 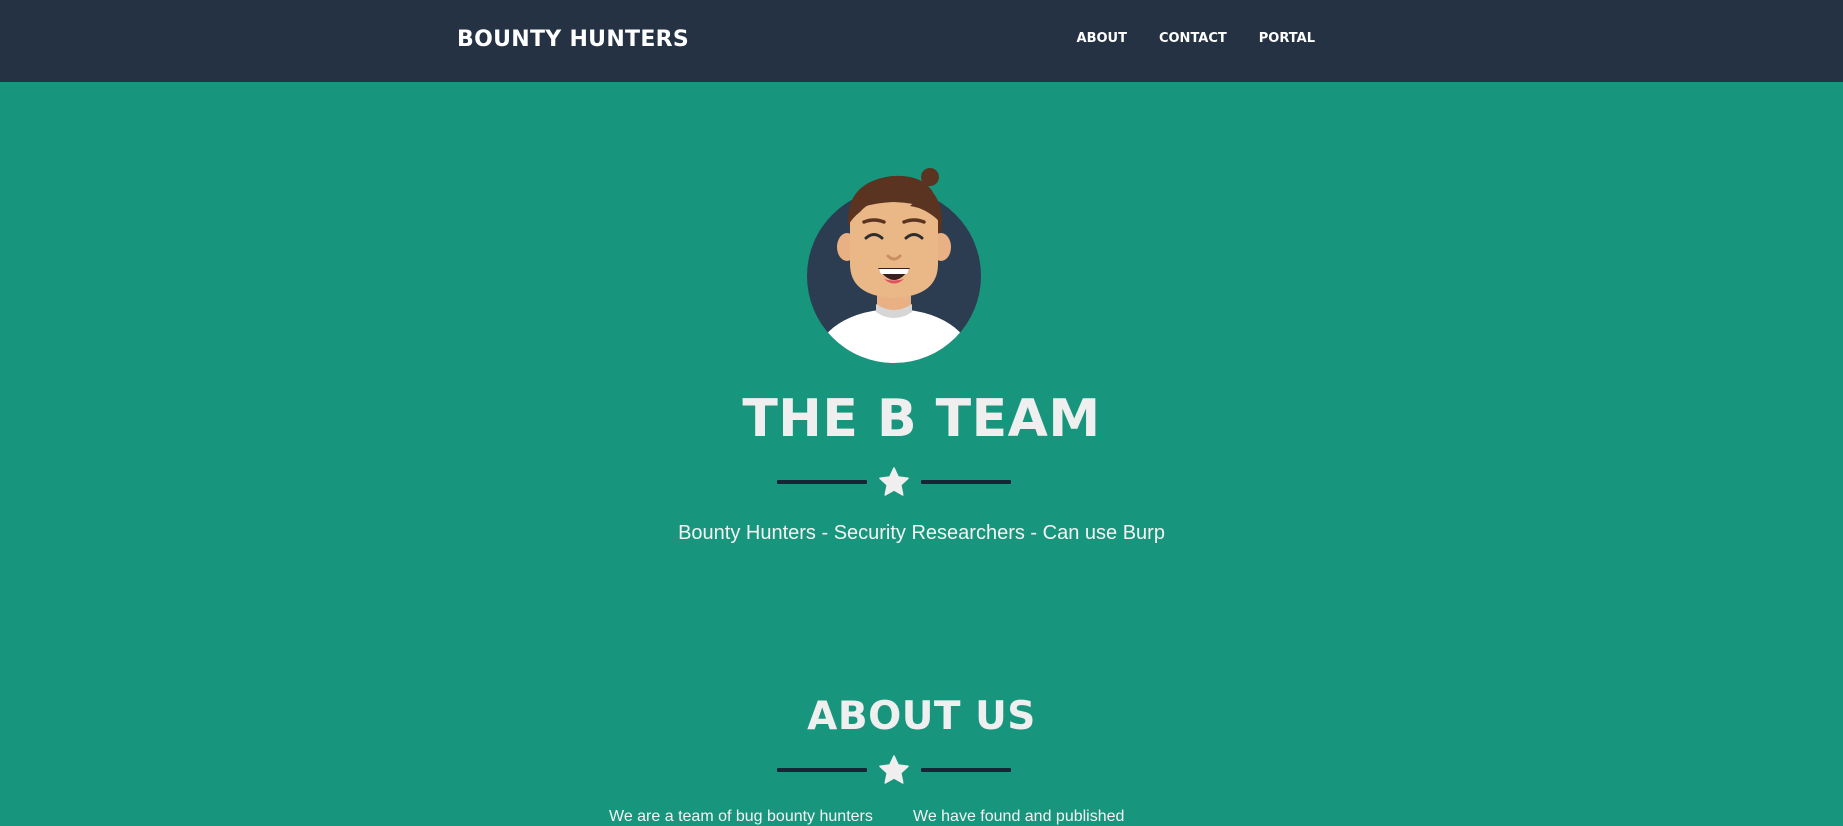 What do you see at coordinates (1019, 816) in the screenshot?
I see `about-text-right: We have found and published` at bounding box center [1019, 816].